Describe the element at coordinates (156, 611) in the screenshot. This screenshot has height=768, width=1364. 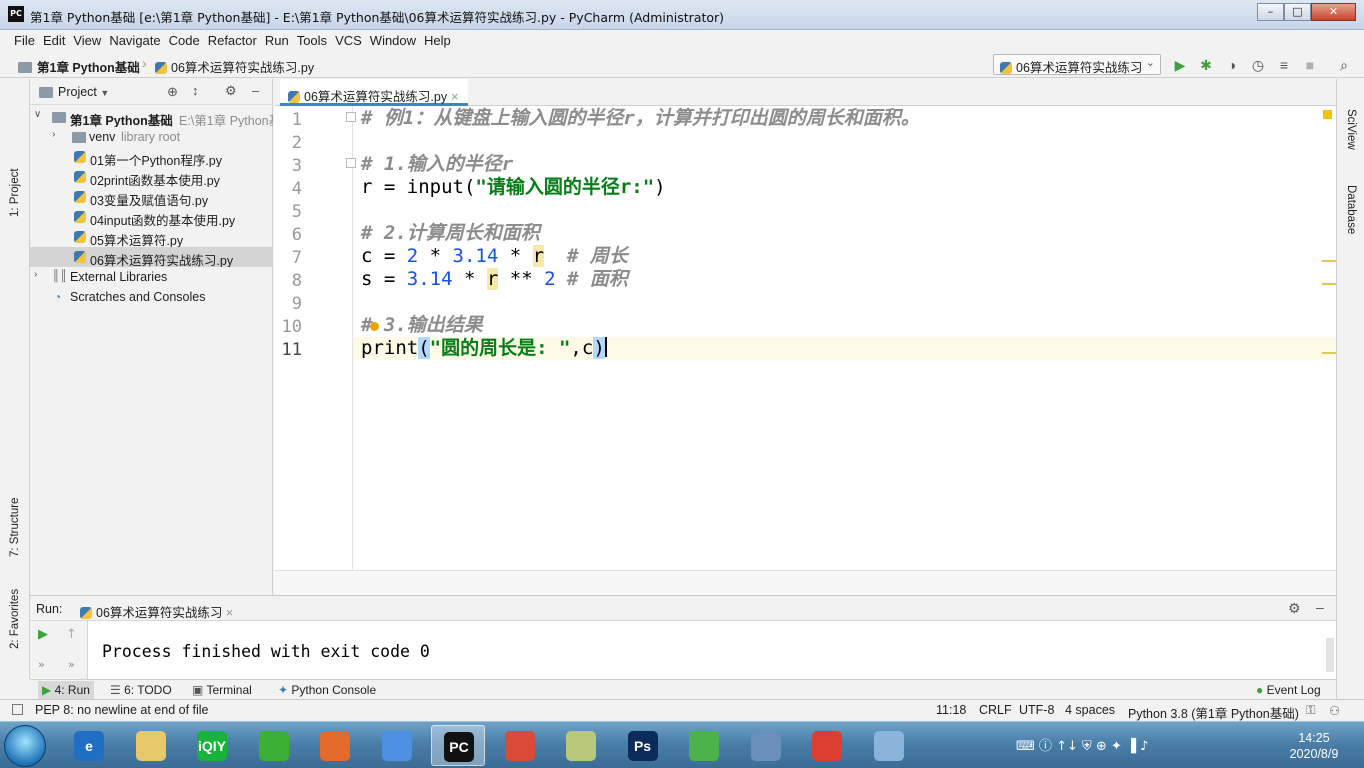
I see `run-tab: 06算术运算符实战练习 ×` at that location.